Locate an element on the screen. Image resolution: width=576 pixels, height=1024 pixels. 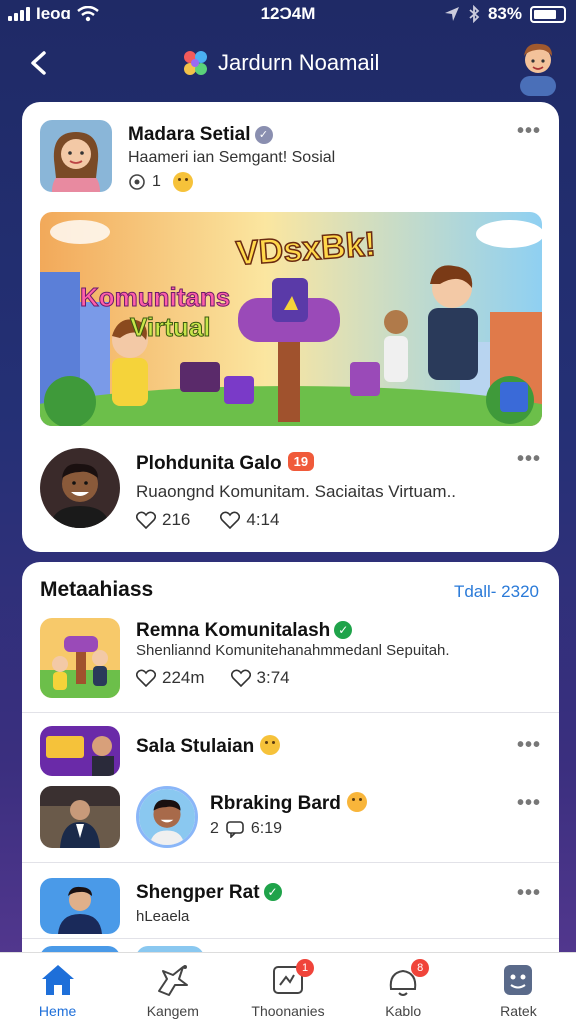
like-count: 4:14 is located at coordinates (263, 519).